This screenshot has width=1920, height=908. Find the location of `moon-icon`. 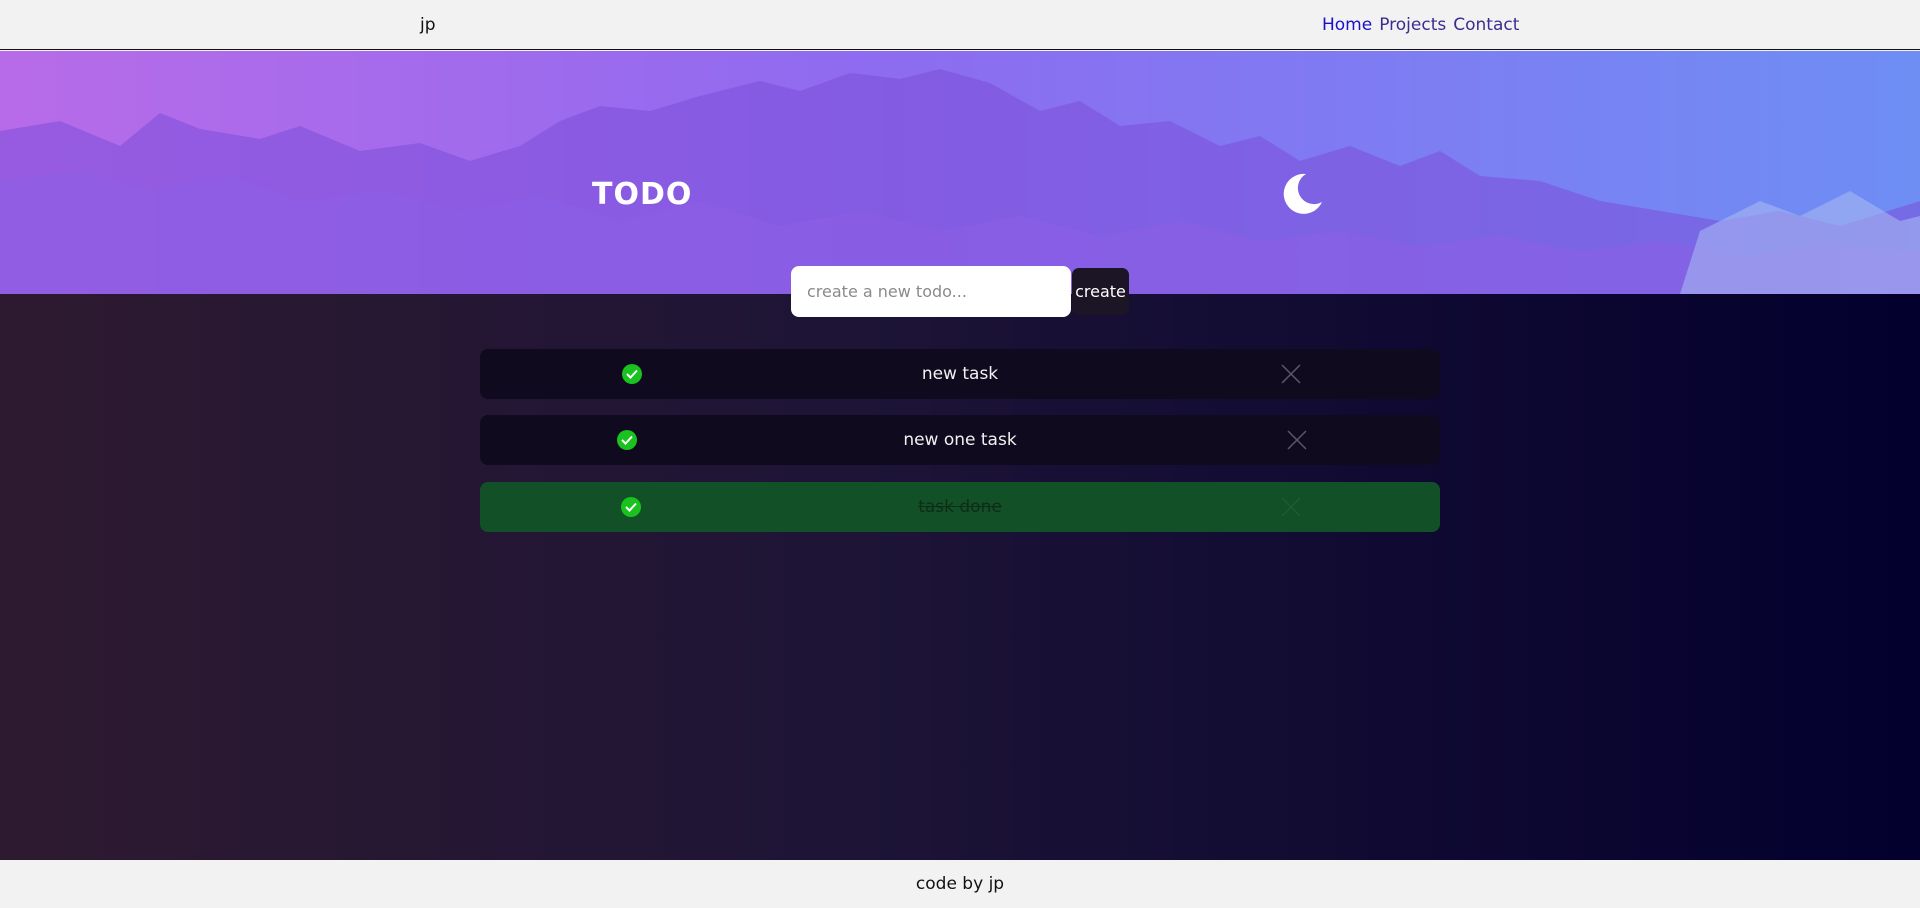

moon-icon is located at coordinates (1302, 194).